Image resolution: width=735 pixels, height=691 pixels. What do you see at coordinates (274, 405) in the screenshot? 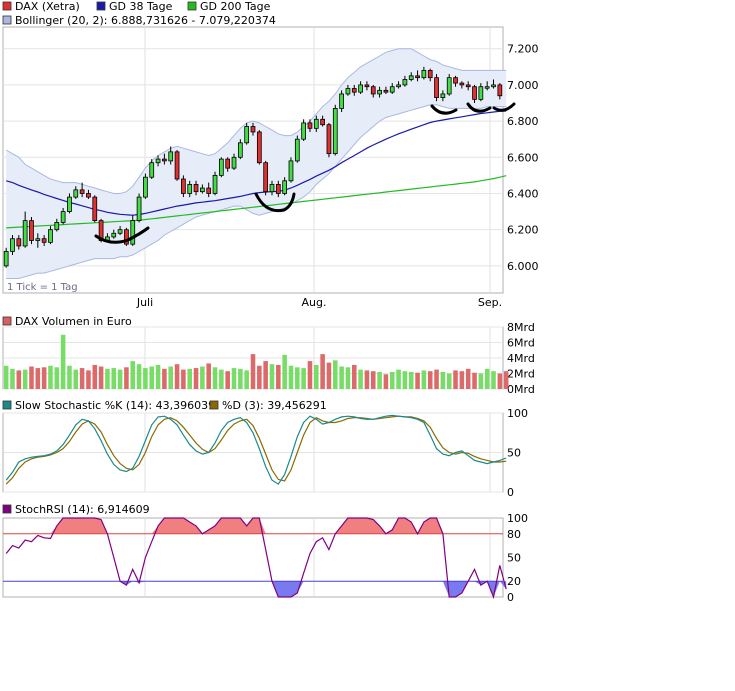
I see `legend-label: %D (3): 39,456291` at bounding box center [274, 405].